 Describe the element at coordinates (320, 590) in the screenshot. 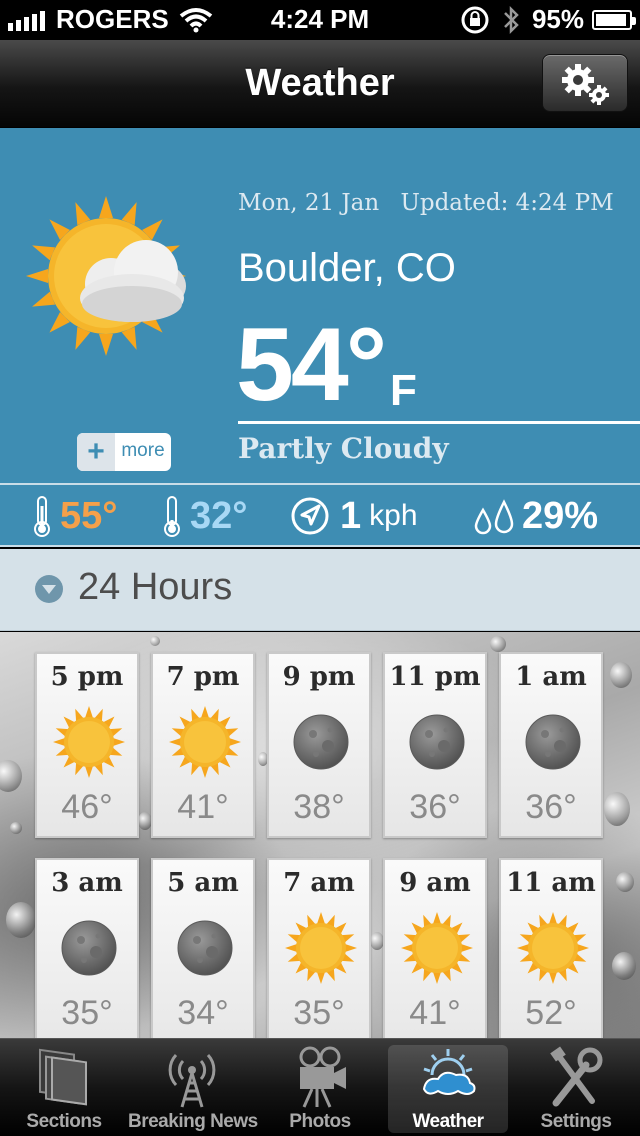

I see `section-header-24-hours: 24 Hours` at that location.